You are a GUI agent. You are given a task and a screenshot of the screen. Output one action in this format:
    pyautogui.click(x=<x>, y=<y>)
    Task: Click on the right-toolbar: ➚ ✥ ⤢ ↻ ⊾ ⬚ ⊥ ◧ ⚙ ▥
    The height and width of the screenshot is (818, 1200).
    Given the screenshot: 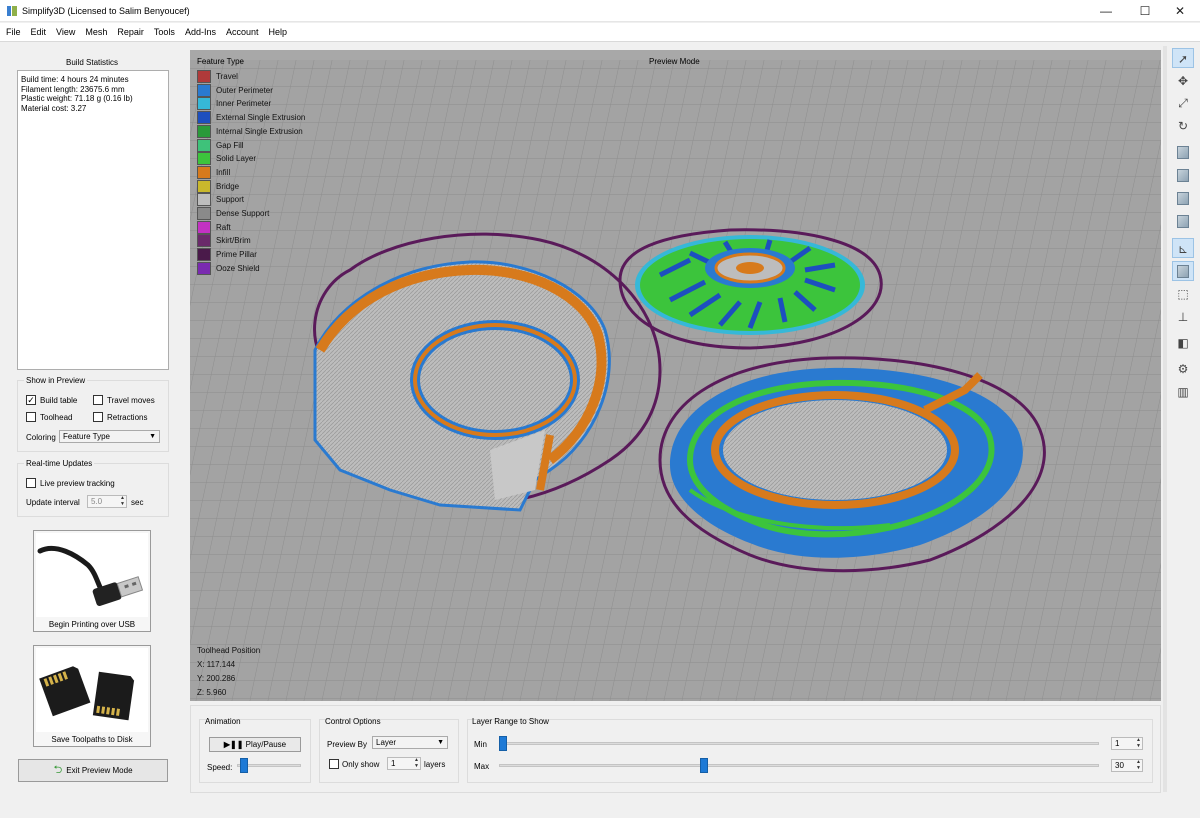 What is the action you would take?
    pyautogui.click(x=1183, y=226)
    